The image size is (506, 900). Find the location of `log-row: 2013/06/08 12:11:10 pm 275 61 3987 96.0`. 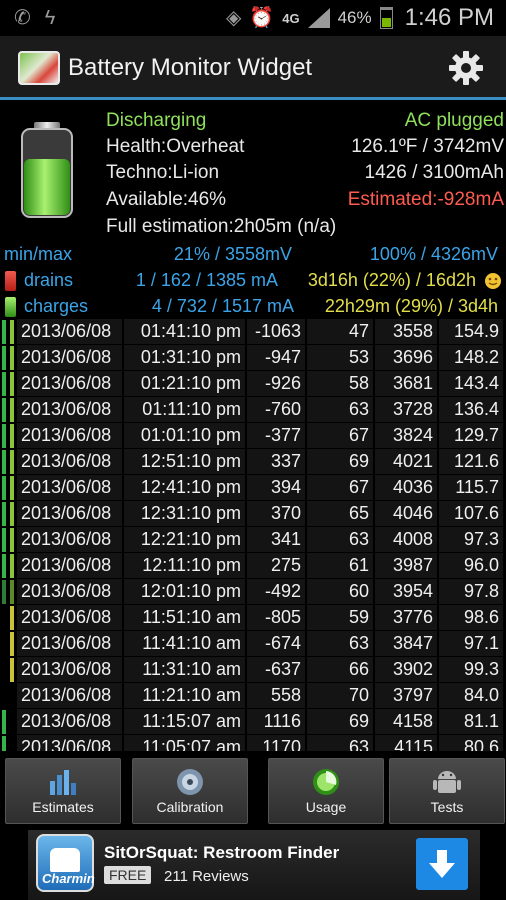

log-row: 2013/06/08 12:11:10 pm 275 61 3987 96.0 is located at coordinates (253, 566).